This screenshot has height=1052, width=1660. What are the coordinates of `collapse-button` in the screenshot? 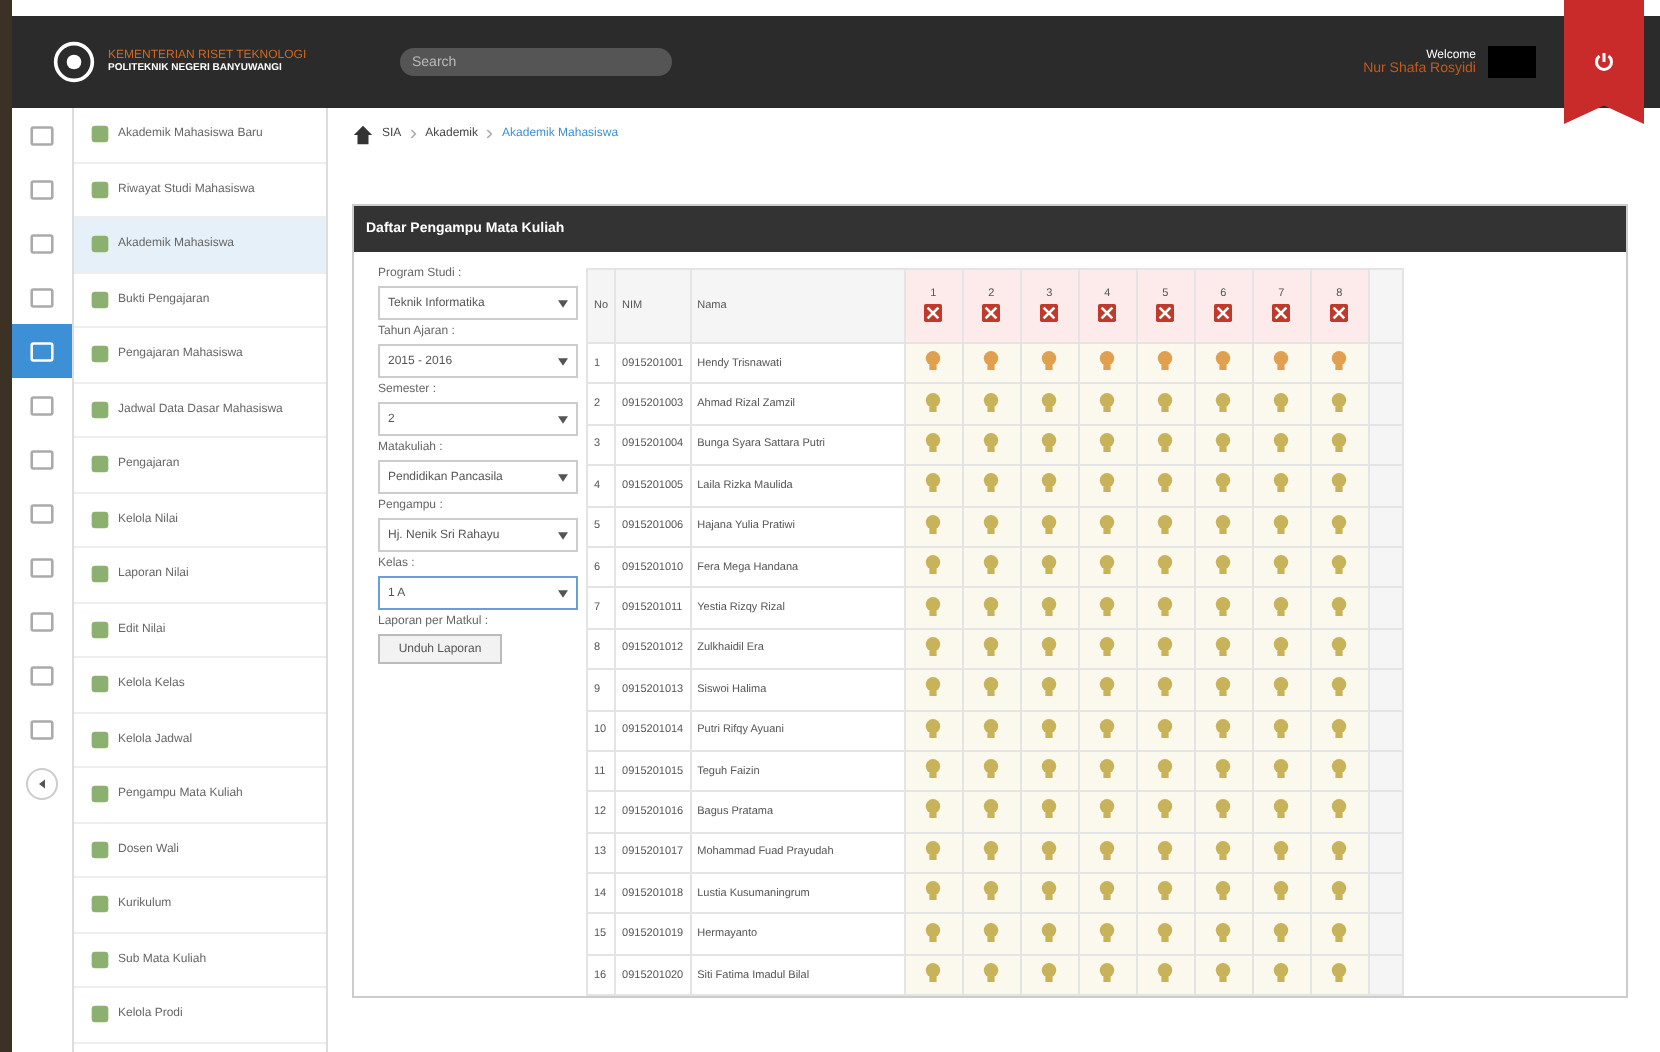 It's located at (42, 784).